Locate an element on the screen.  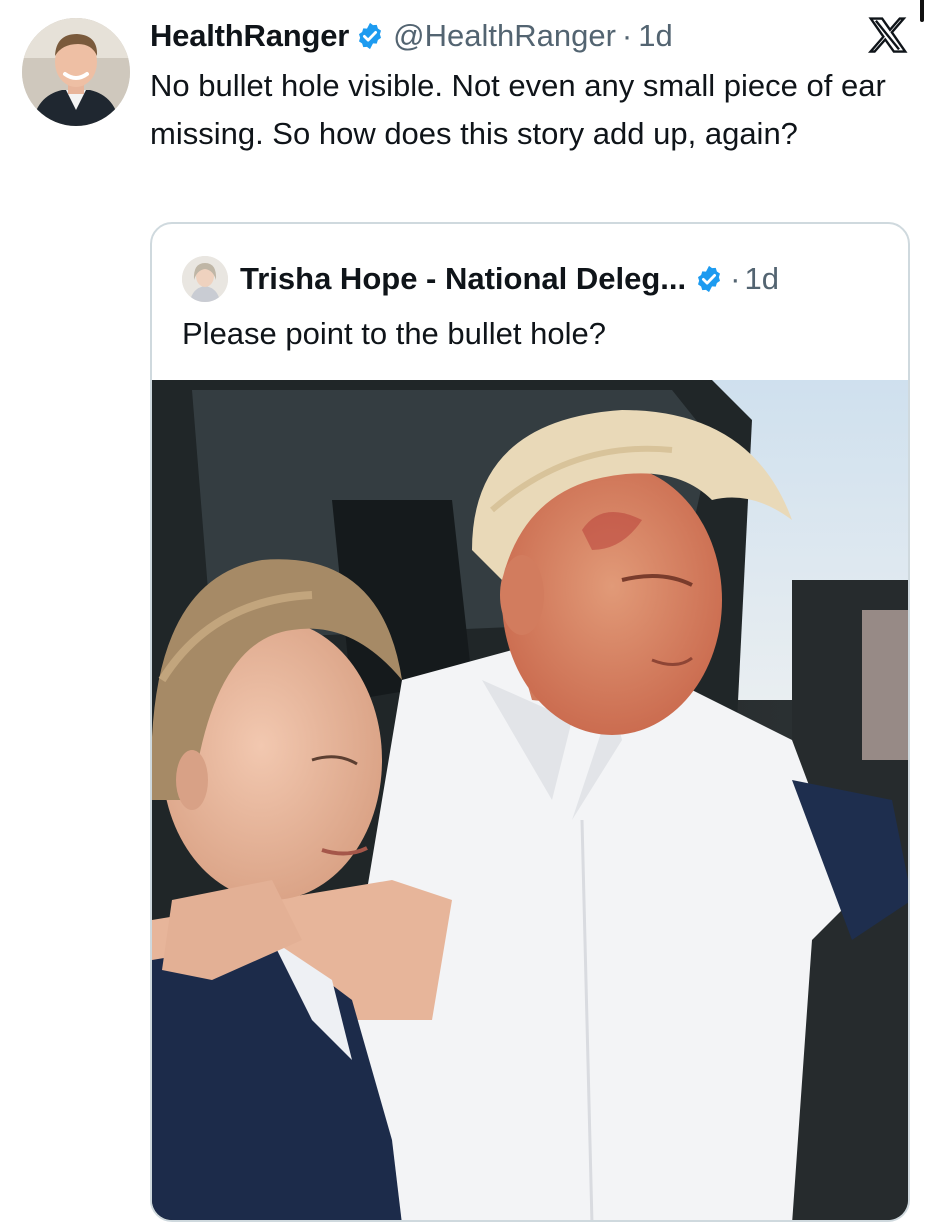
tweet-header: HealthRanger @HealthRanger · 1d is located at coordinates (411, 36).